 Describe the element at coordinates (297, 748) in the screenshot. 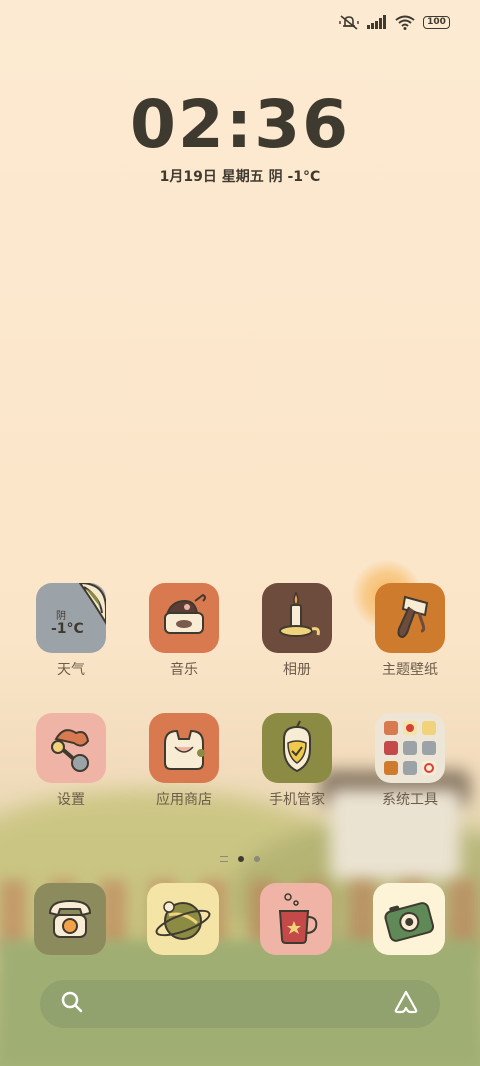

I see `shield-acorn-icon` at that location.